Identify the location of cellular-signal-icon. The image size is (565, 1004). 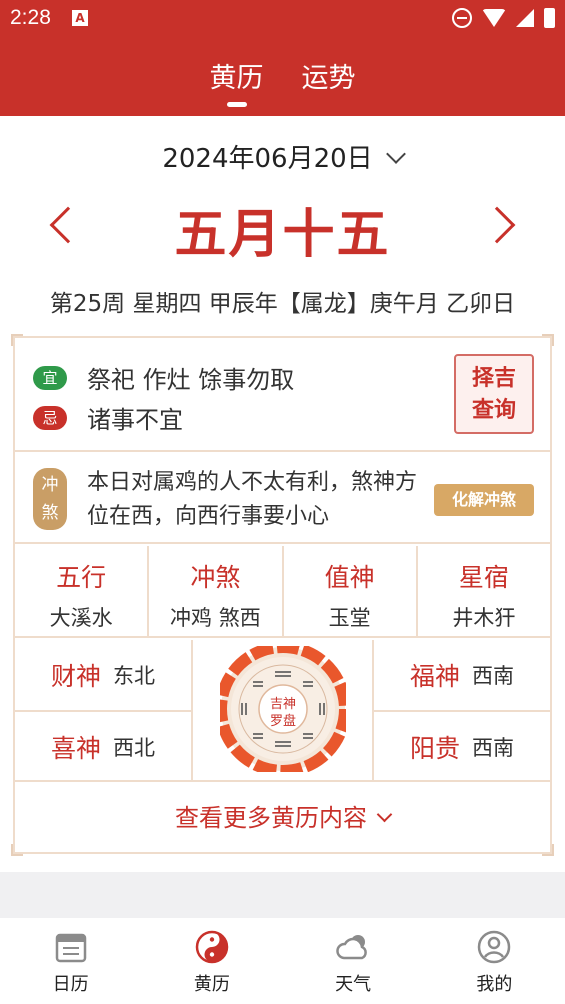
(525, 18).